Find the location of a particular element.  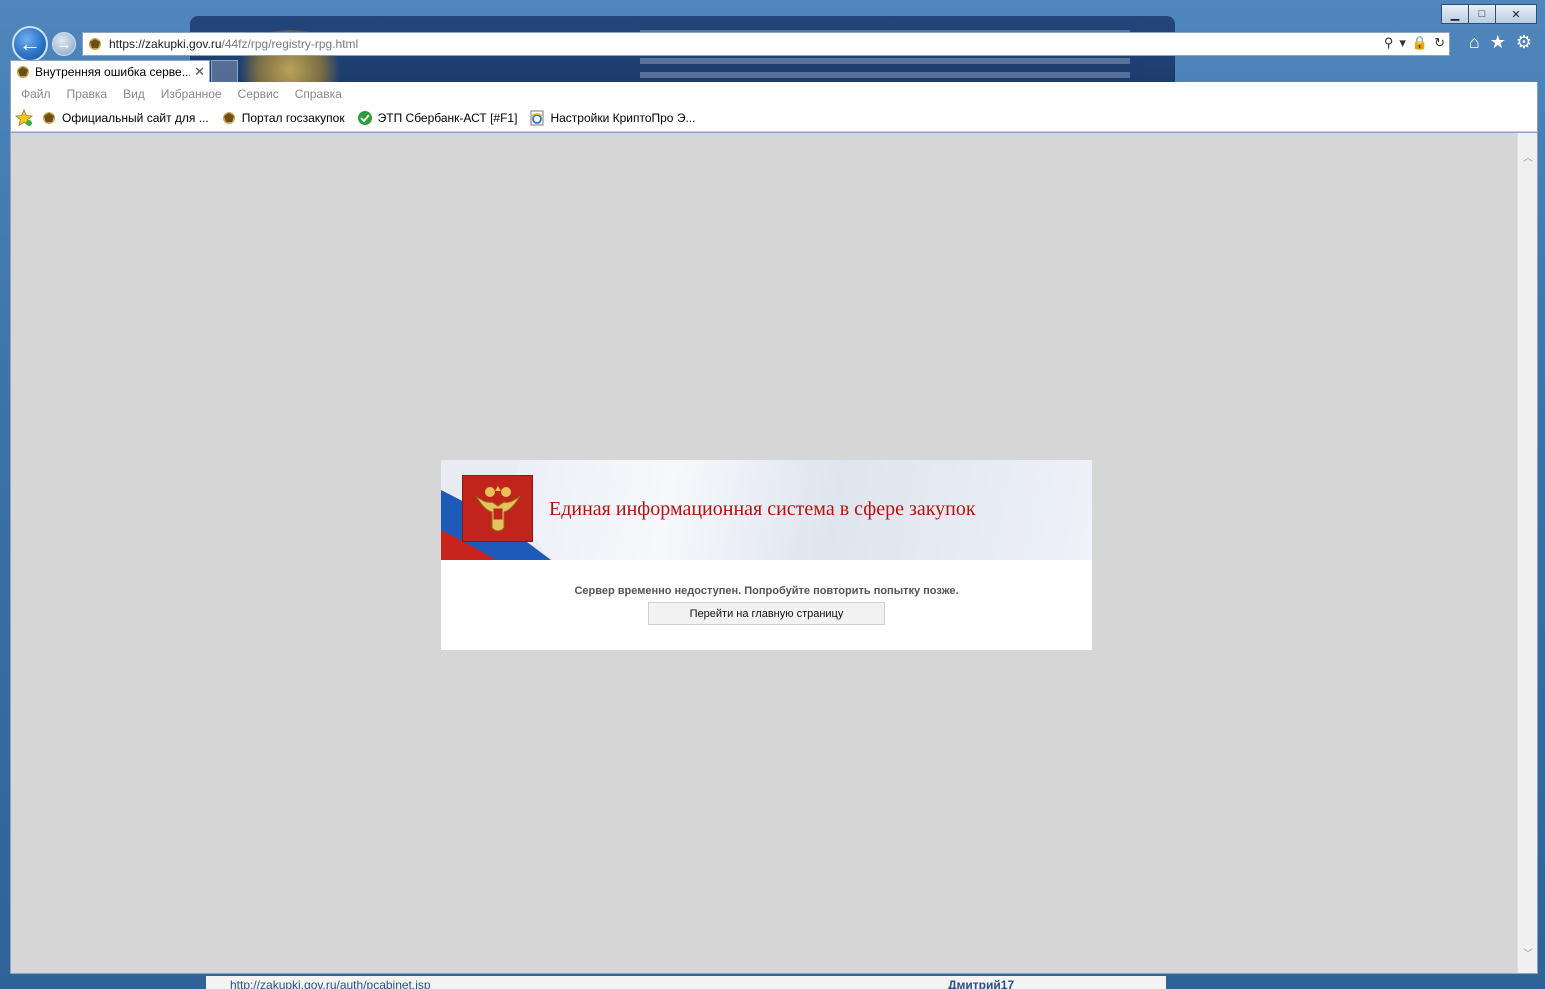

home-icon: ⌂ is located at coordinates (1474, 42).